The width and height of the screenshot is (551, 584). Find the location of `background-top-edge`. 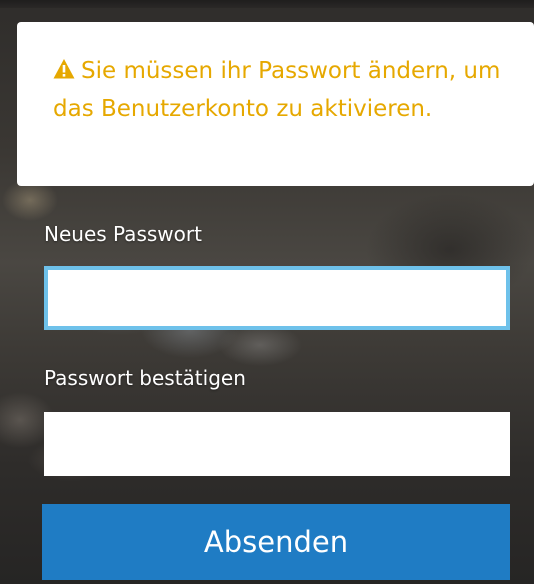

background-top-edge is located at coordinates (267, 4).